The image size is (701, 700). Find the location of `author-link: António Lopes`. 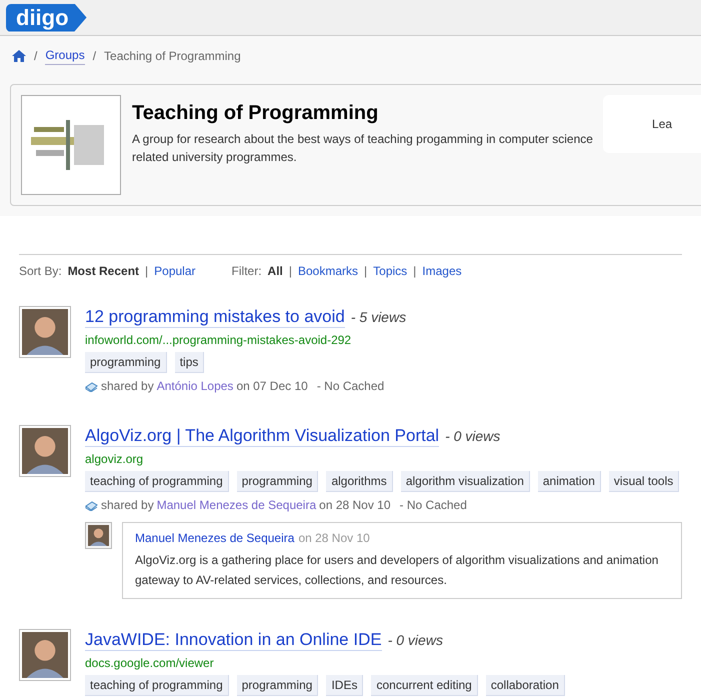

author-link: António Lopes is located at coordinates (195, 386).